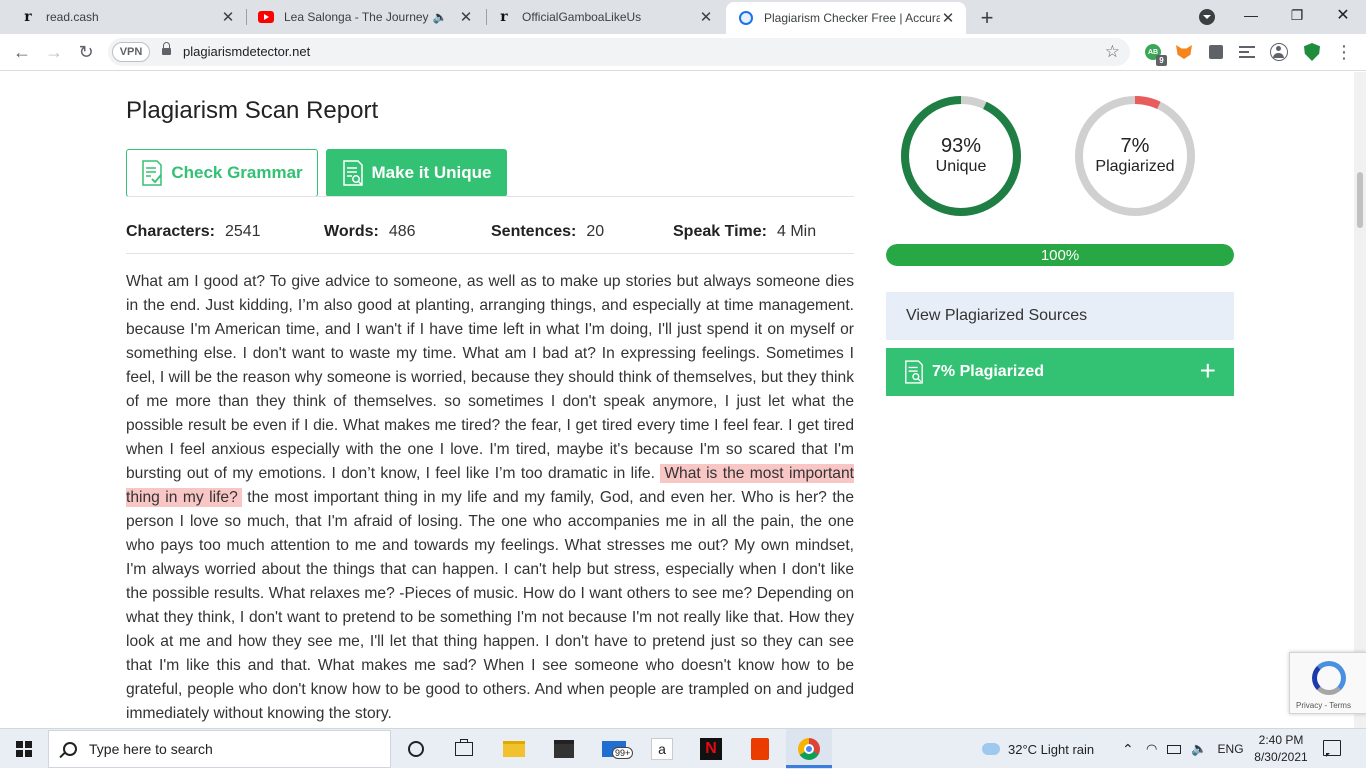  I want to click on recaptcha-icon, so click(1329, 678).